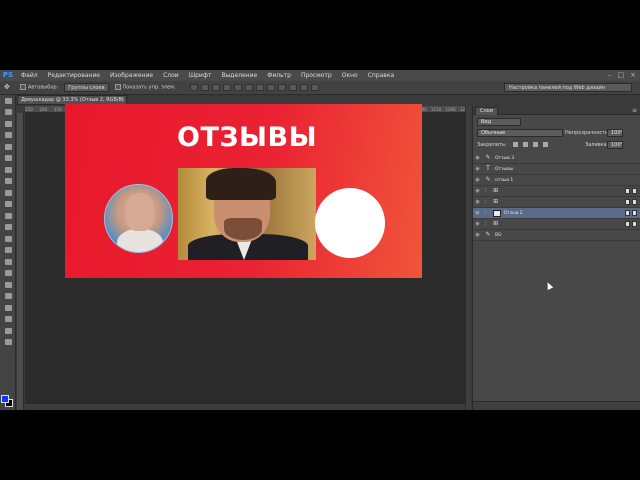 This screenshot has height=480, width=640. Describe the element at coordinates (8, 262) in the screenshot. I see `pen-tool-icon` at that location.